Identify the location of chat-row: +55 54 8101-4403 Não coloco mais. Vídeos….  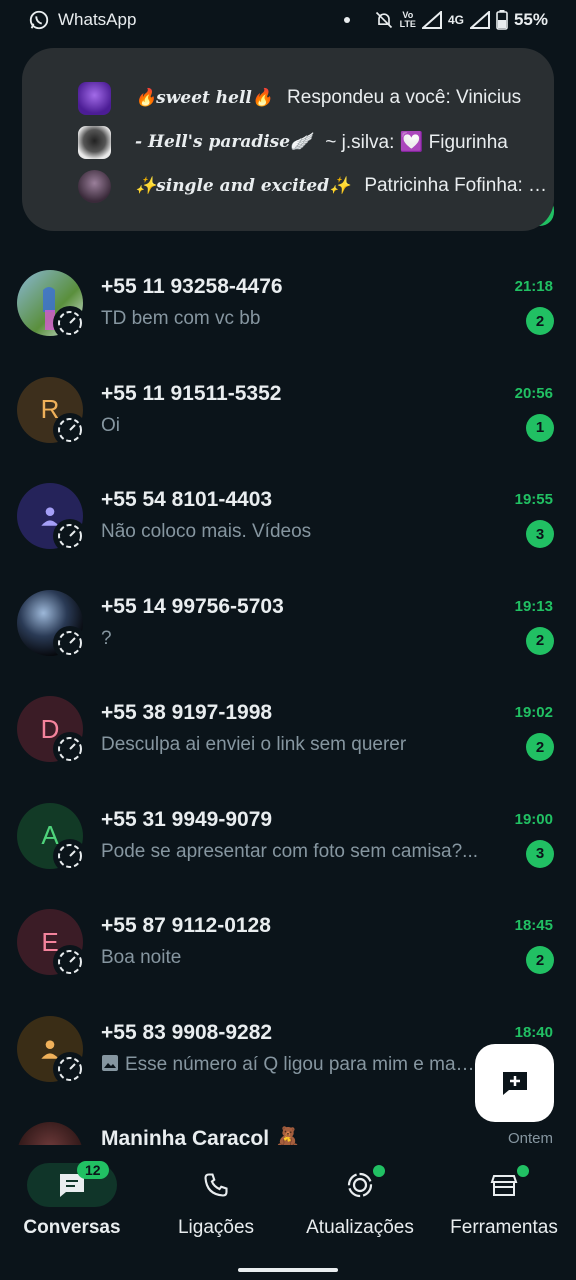
(288, 516).